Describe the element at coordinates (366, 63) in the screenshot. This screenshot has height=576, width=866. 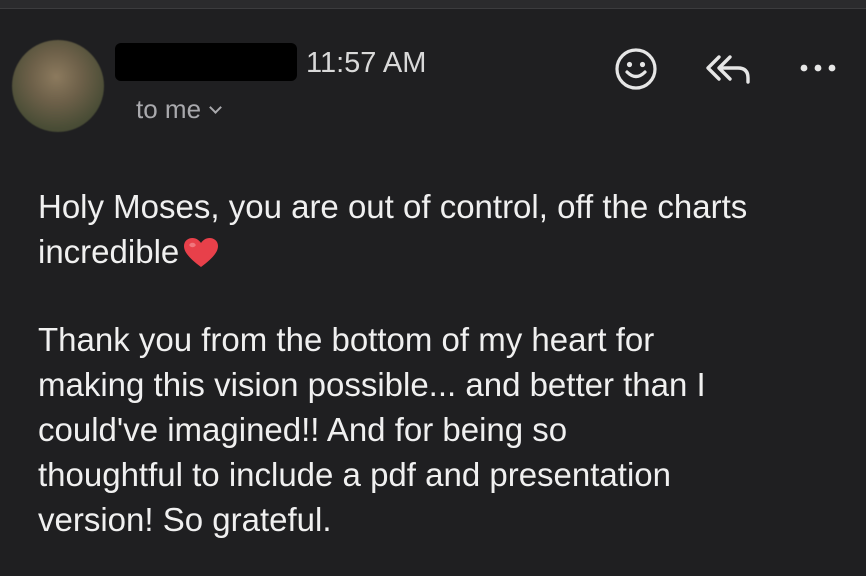
I see `email-time: 11:57 AM` at that location.